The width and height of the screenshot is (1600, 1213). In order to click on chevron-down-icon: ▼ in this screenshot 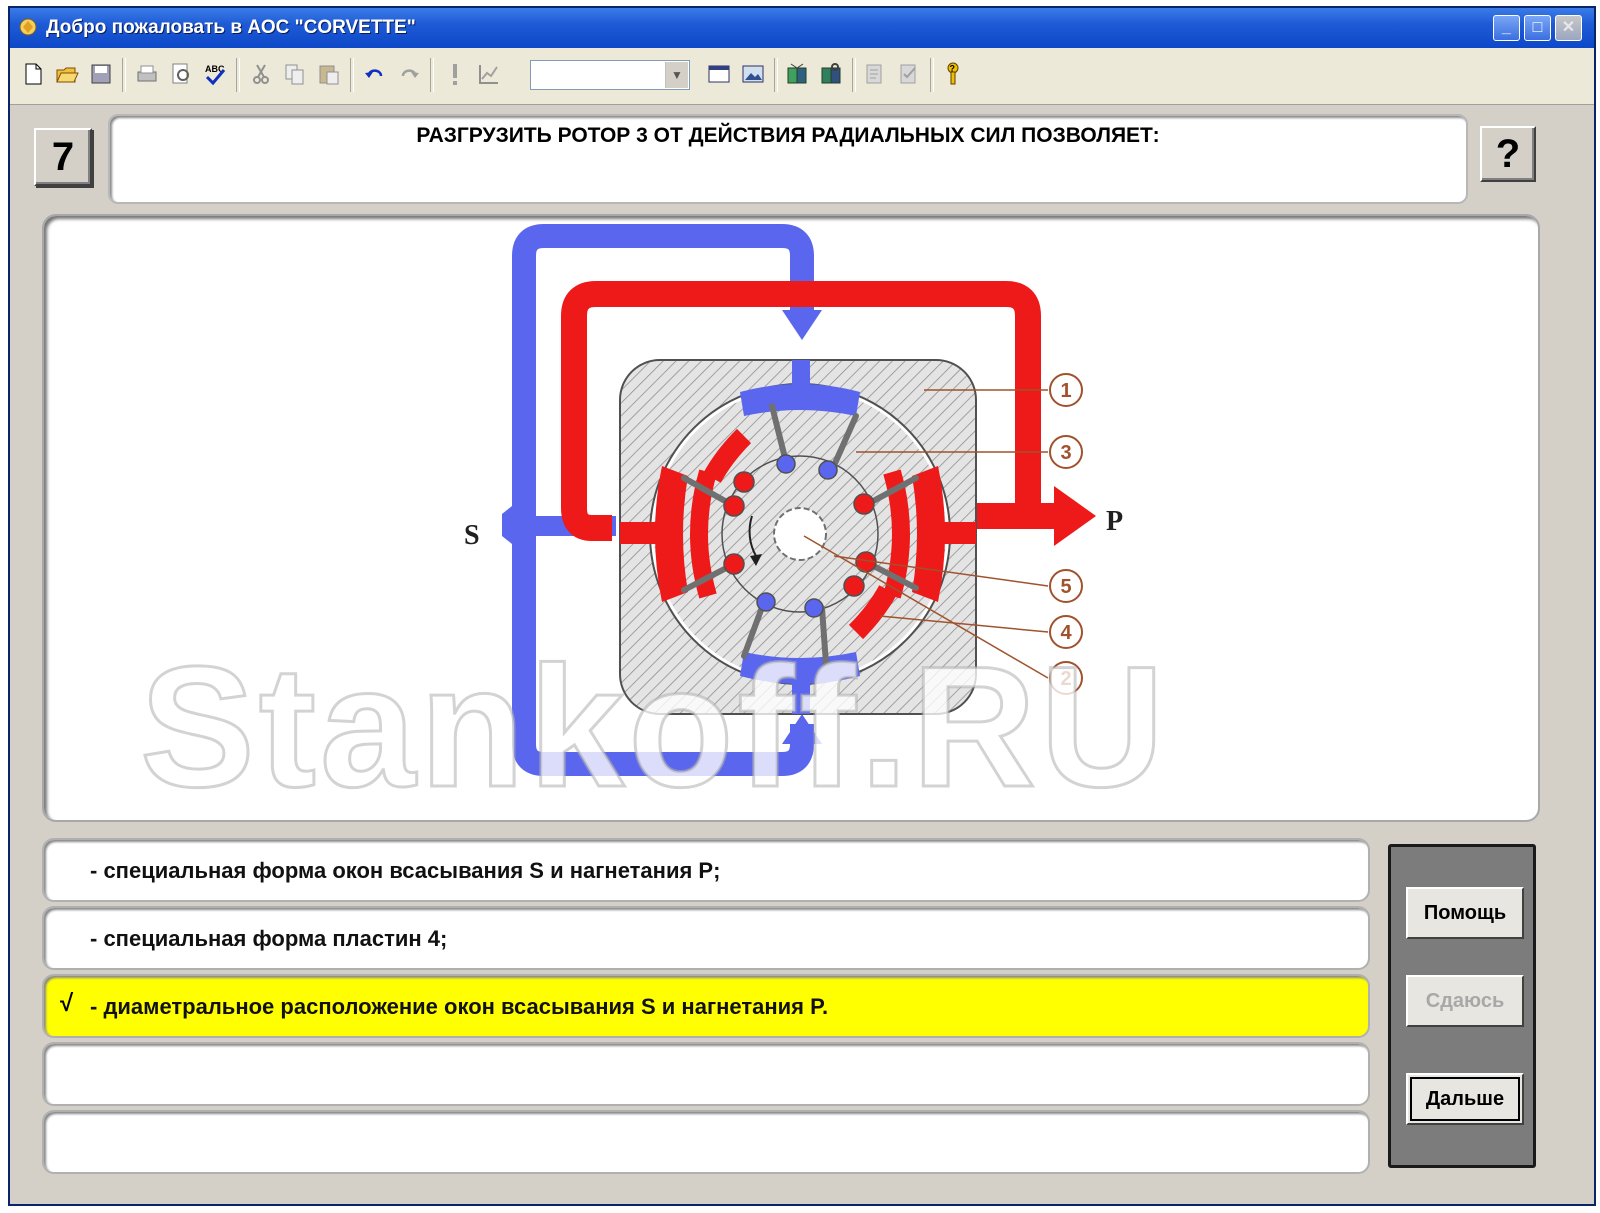, I will do `click(676, 75)`.